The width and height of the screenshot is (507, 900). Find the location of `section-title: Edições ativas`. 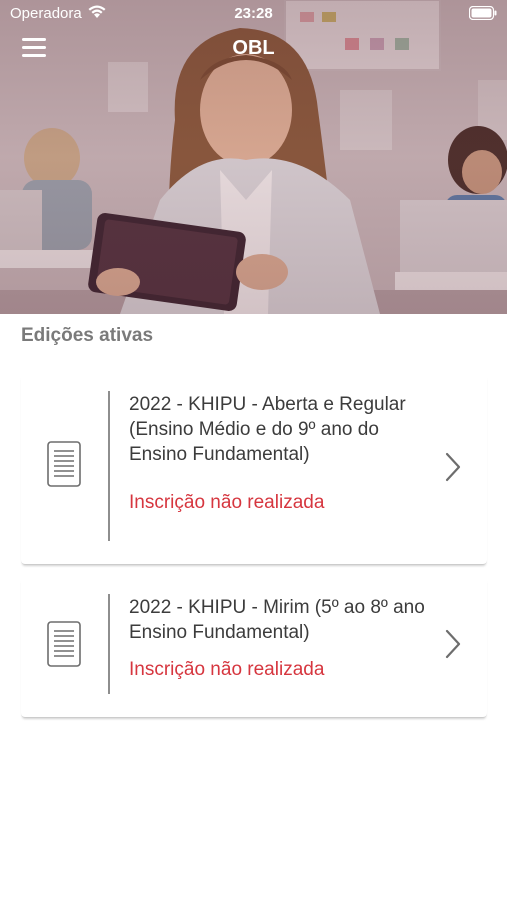

section-title: Edições ativas is located at coordinates (87, 335).